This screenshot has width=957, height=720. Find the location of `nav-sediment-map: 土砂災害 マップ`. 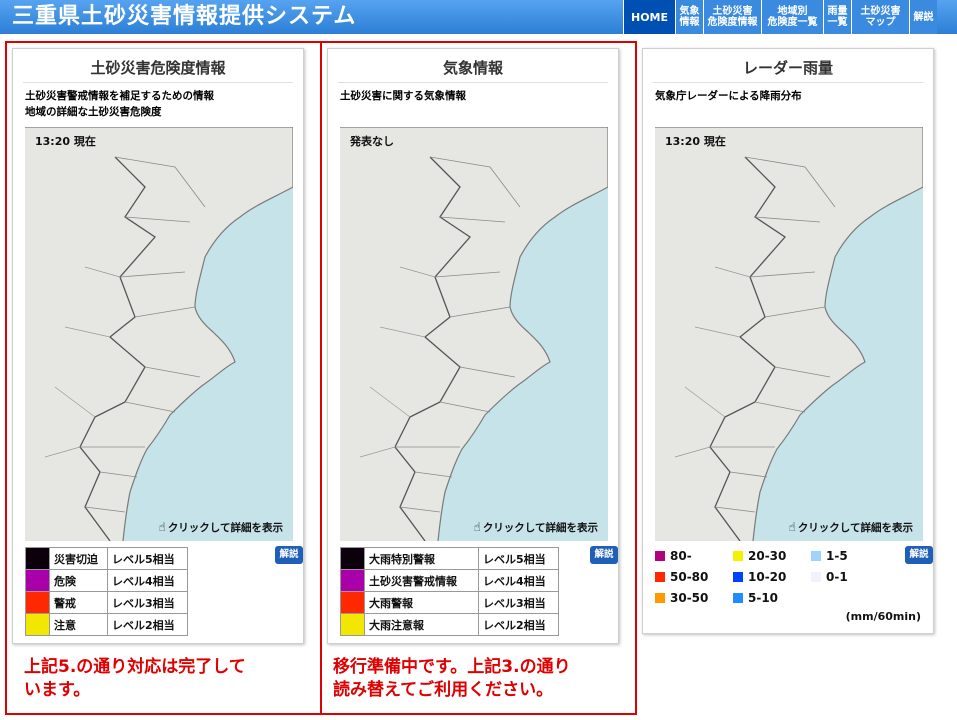

nav-sediment-map: 土砂災害 マップ is located at coordinates (880, 17).